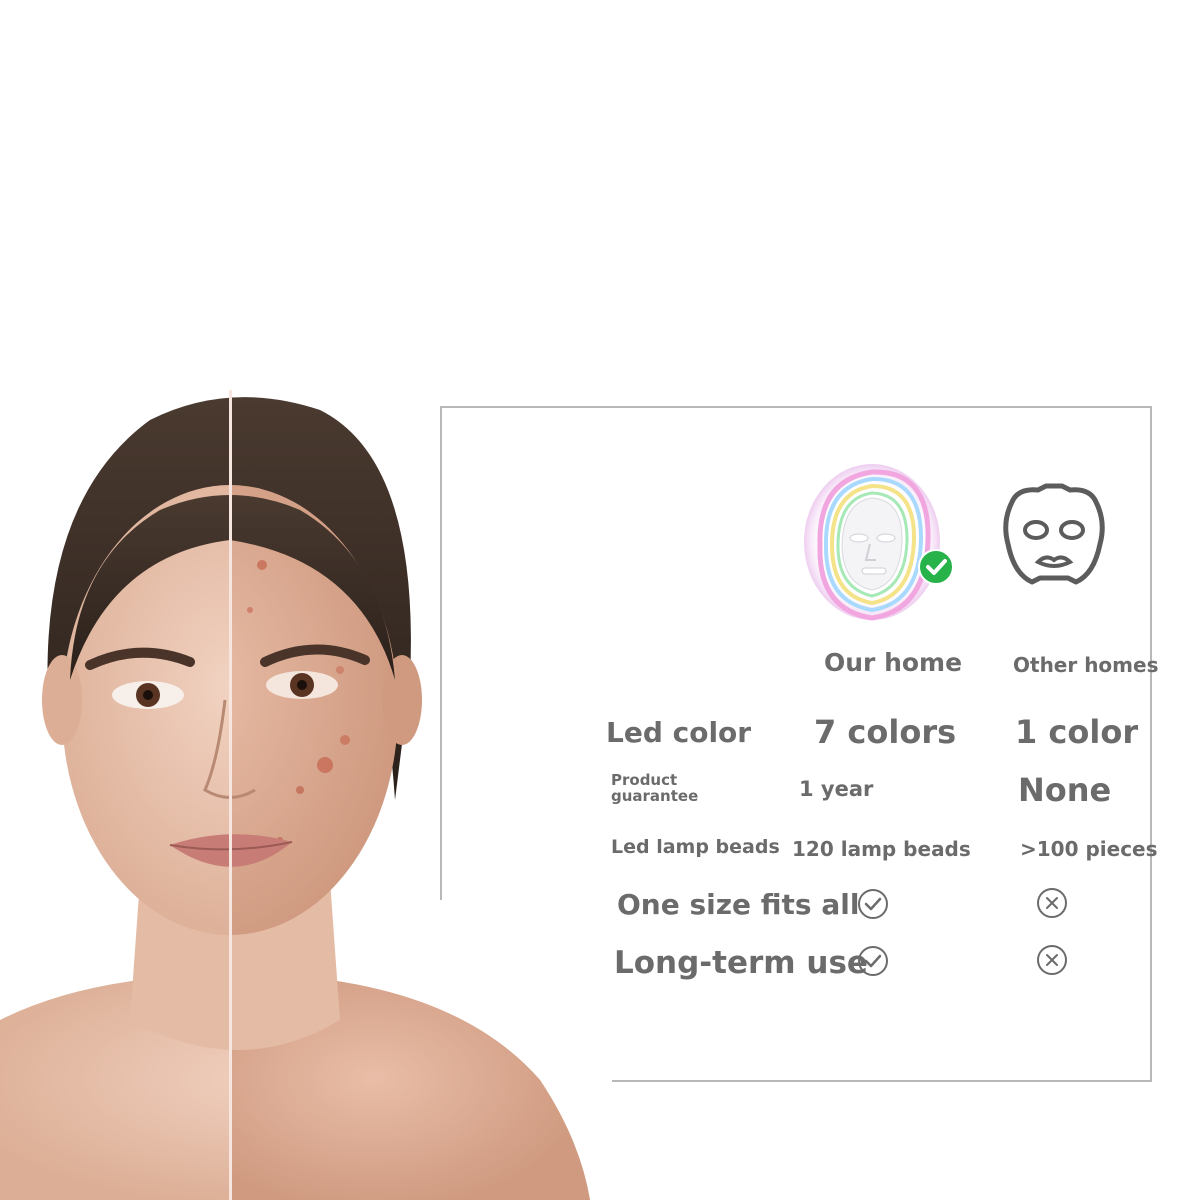  What do you see at coordinates (885, 732) in the screenshot?
I see `our-led-color-value: 7 colors` at bounding box center [885, 732].